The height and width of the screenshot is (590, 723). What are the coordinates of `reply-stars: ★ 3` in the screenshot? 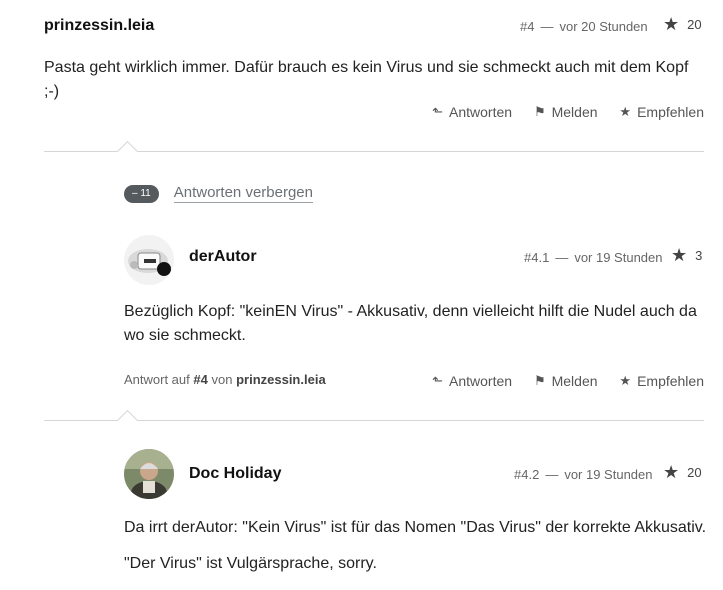 It's located at (686, 255).